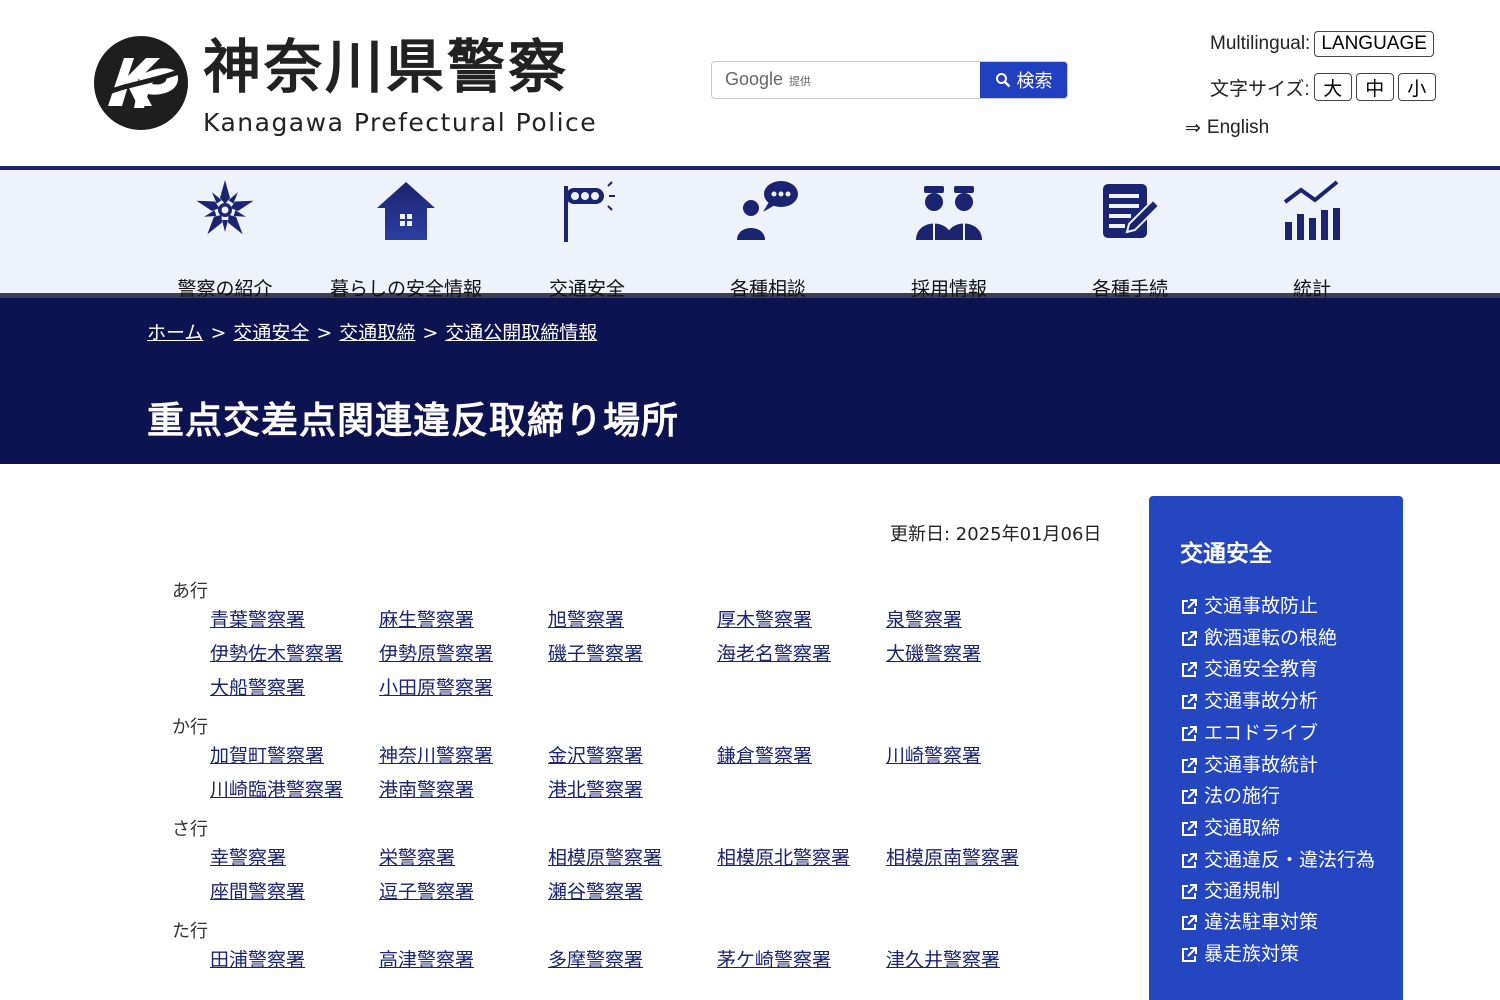  What do you see at coordinates (413, 420) in the screenshot?
I see `page-title: 重点交差点関連違反取締り場所` at bounding box center [413, 420].